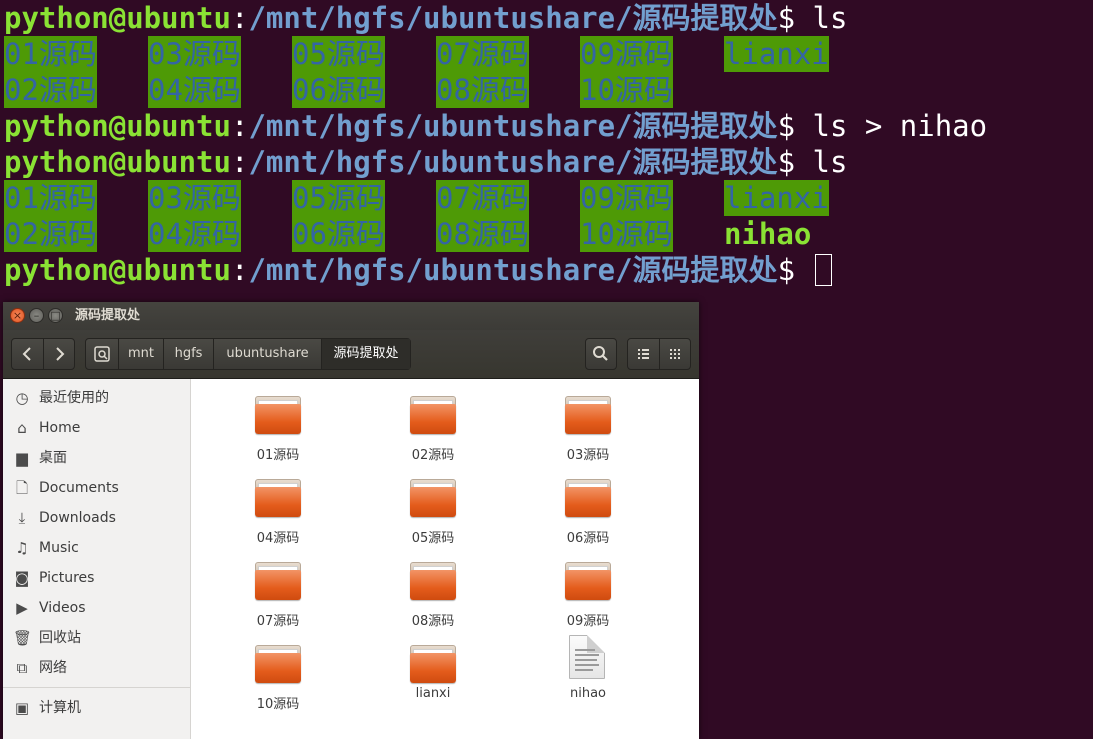 The height and width of the screenshot is (739, 1093). What do you see at coordinates (96, 687) in the screenshot?
I see `sidebar-divider` at bounding box center [96, 687].